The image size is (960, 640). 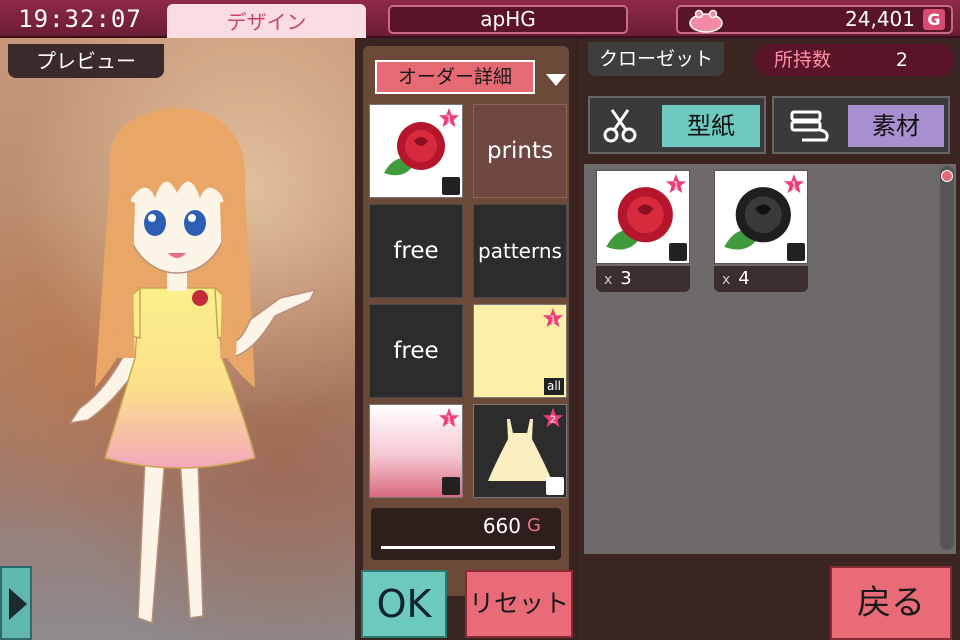 I want to click on play-arrow-icon, so click(x=18, y=604).